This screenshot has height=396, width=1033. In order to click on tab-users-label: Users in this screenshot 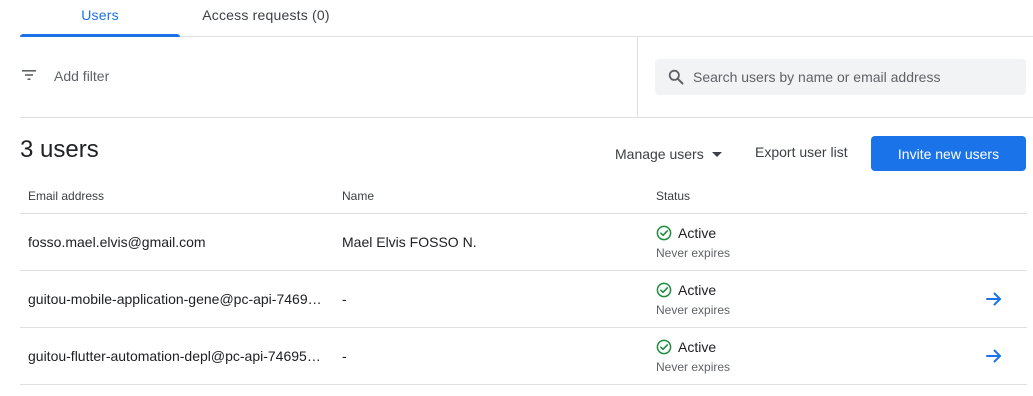, I will do `click(100, 15)`.